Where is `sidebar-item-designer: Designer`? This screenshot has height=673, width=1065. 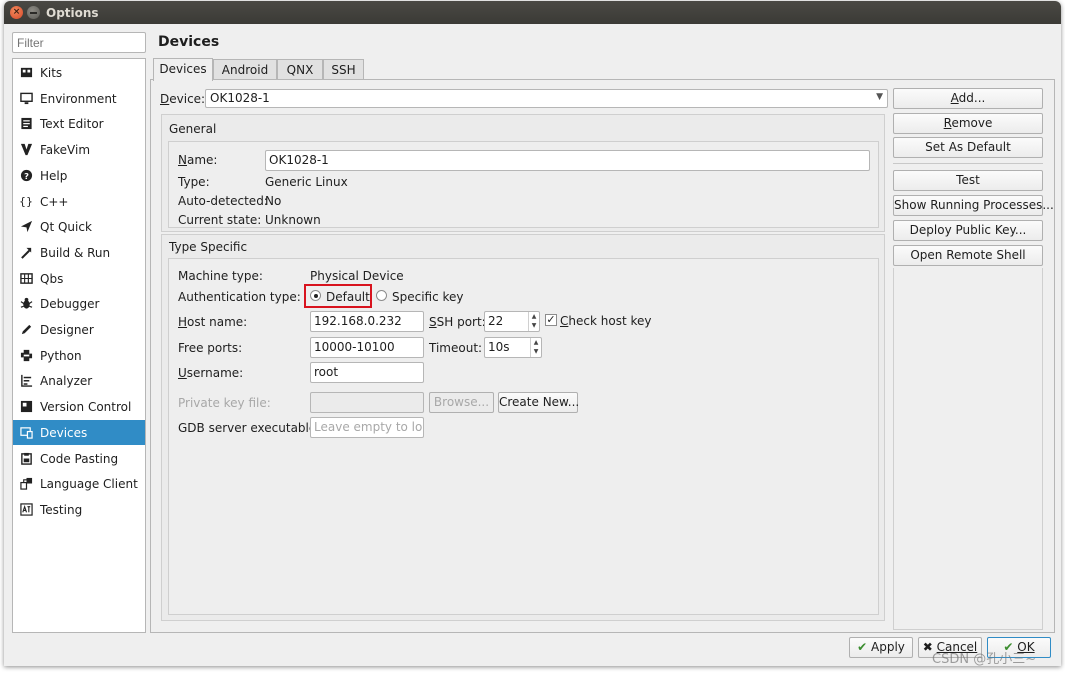
sidebar-item-designer: Designer is located at coordinates (79, 329).